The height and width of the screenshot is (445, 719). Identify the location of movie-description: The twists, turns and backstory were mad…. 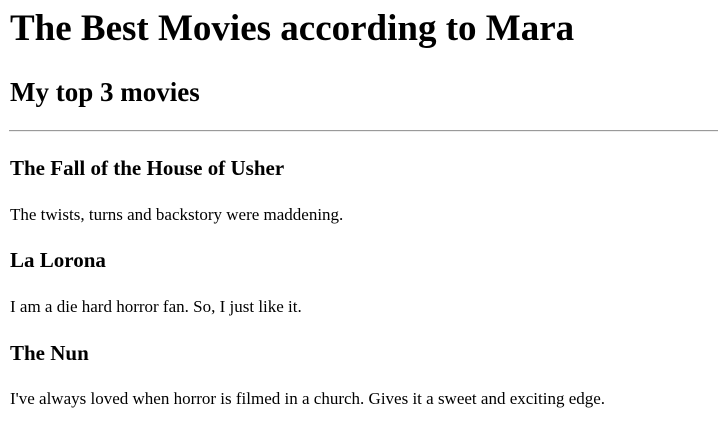
(177, 214).